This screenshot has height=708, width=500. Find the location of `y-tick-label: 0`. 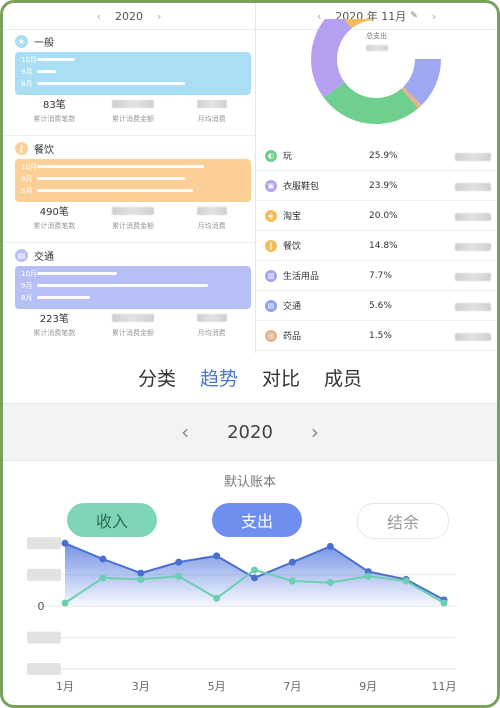

y-tick-label: 0 is located at coordinates (41, 606).